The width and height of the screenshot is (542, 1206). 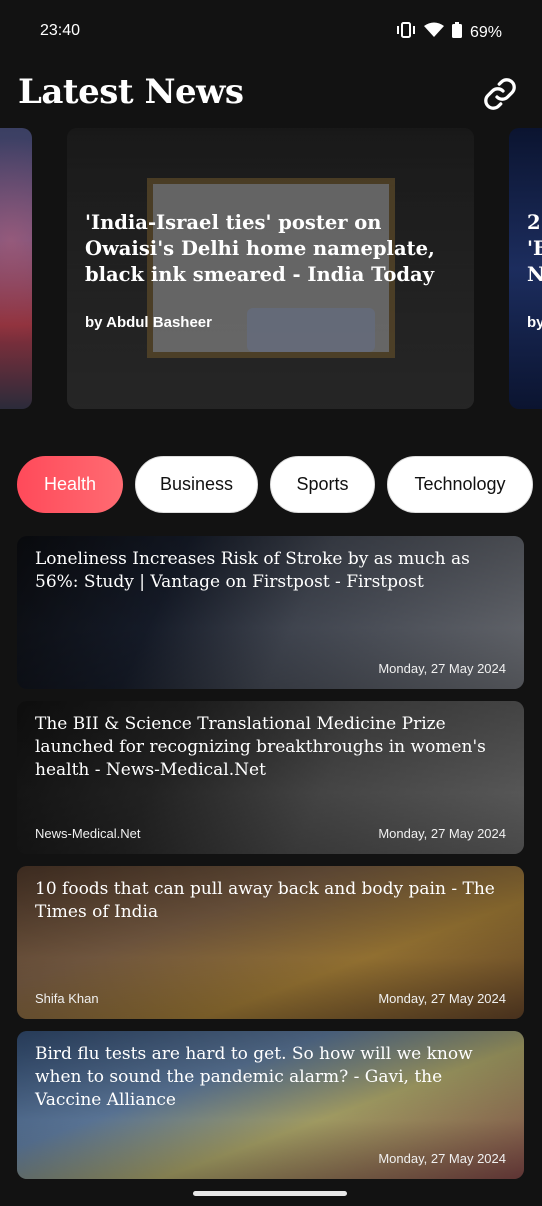 What do you see at coordinates (270, 1193) in the screenshot?
I see `home-indicator` at bounding box center [270, 1193].